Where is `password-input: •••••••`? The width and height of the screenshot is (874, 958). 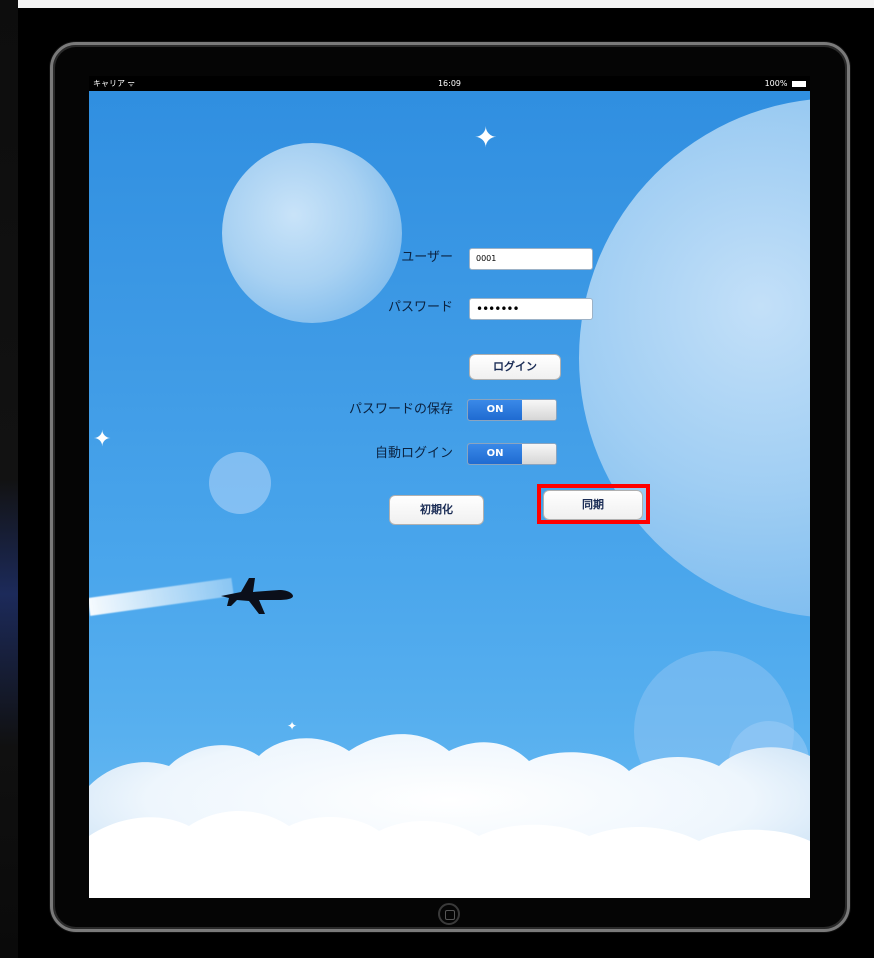 password-input: ••••••• is located at coordinates (531, 309).